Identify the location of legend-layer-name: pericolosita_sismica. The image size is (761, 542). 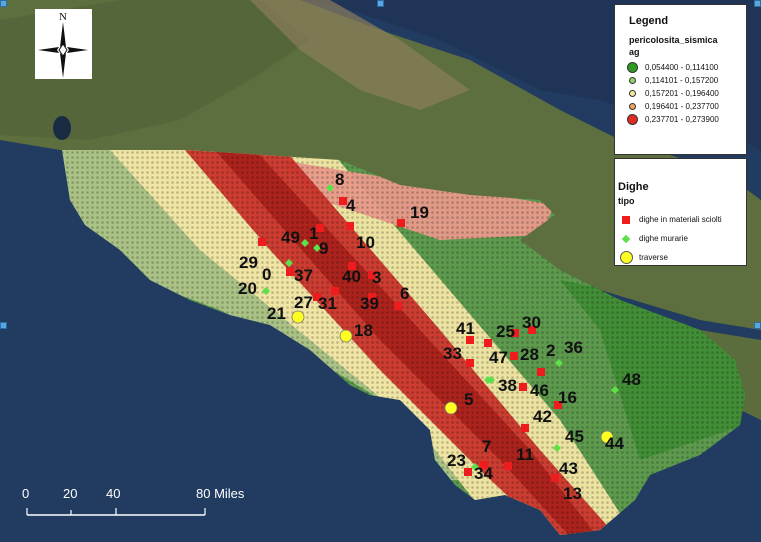
(673, 40).